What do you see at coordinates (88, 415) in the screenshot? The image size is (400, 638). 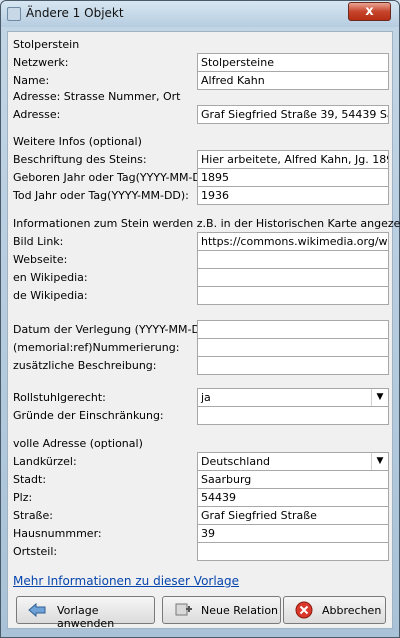 I see `gruende-label: Gründe der Einschränkung:` at bounding box center [88, 415].